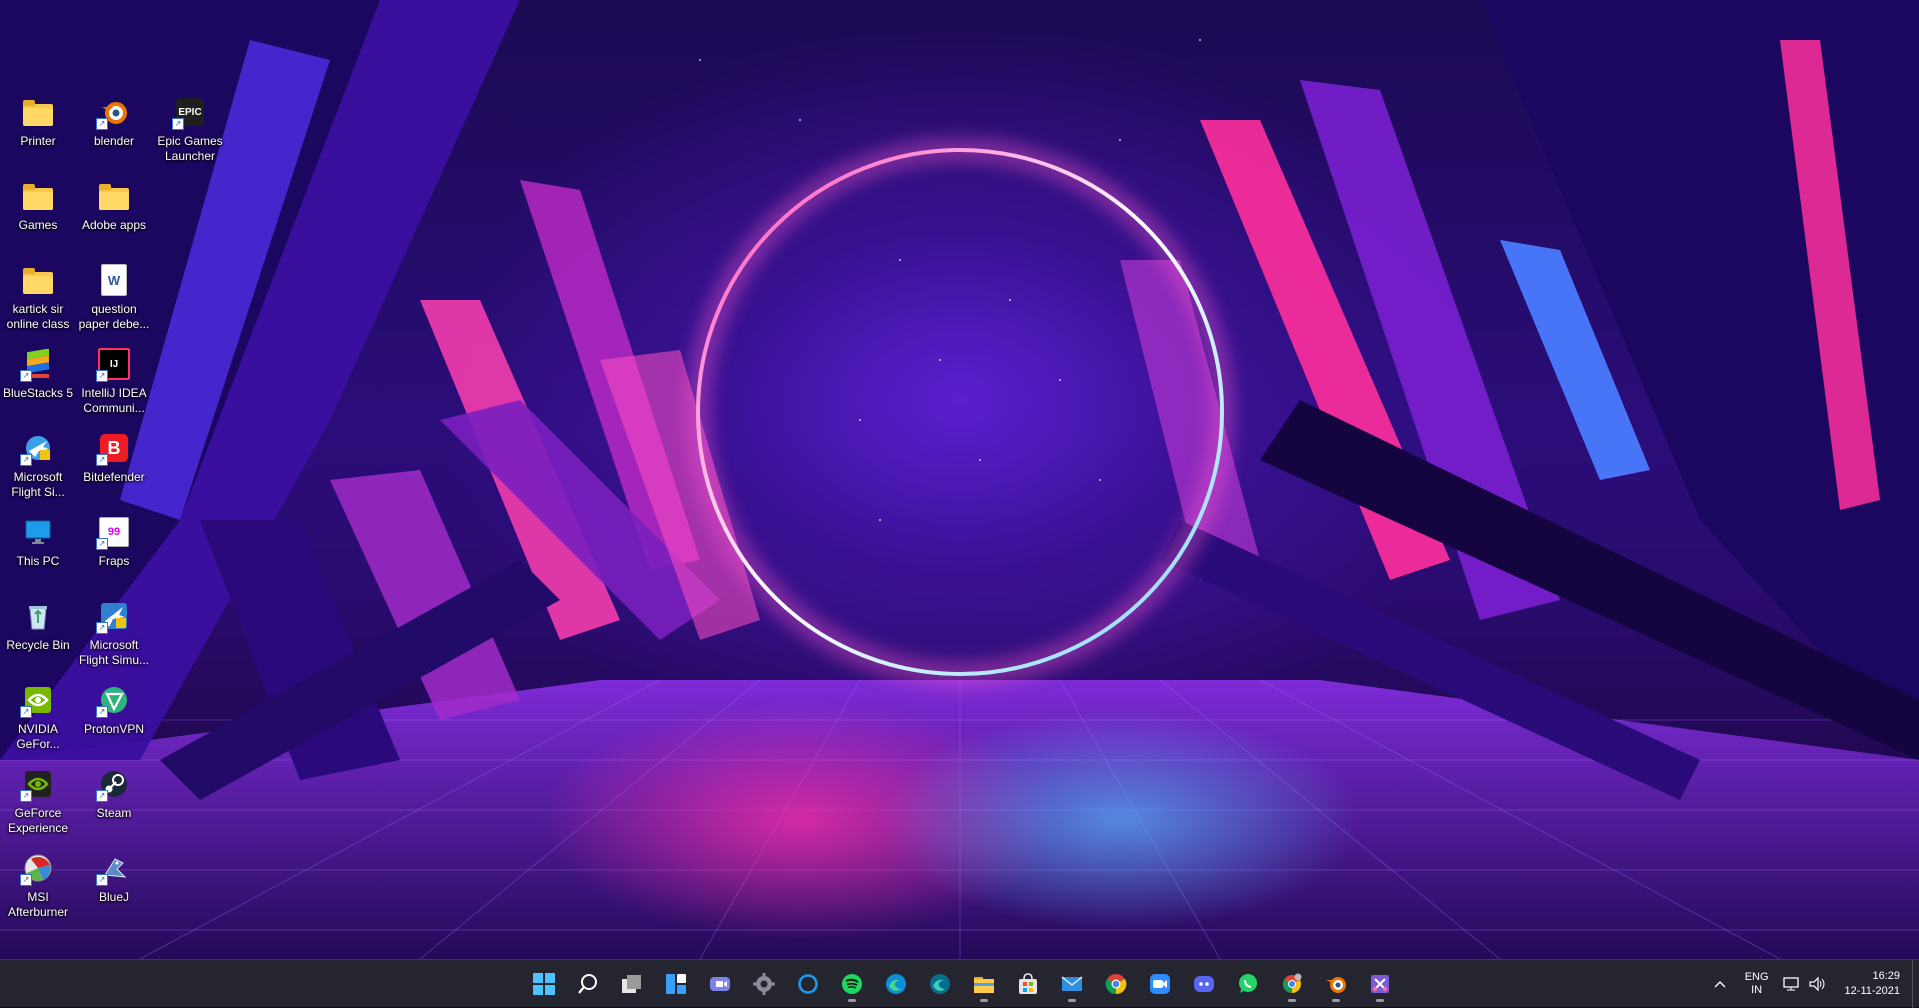 This screenshot has width=1919, height=1008. I want to click on clock-button: 16:29 12-11-2021, so click(1872, 984).